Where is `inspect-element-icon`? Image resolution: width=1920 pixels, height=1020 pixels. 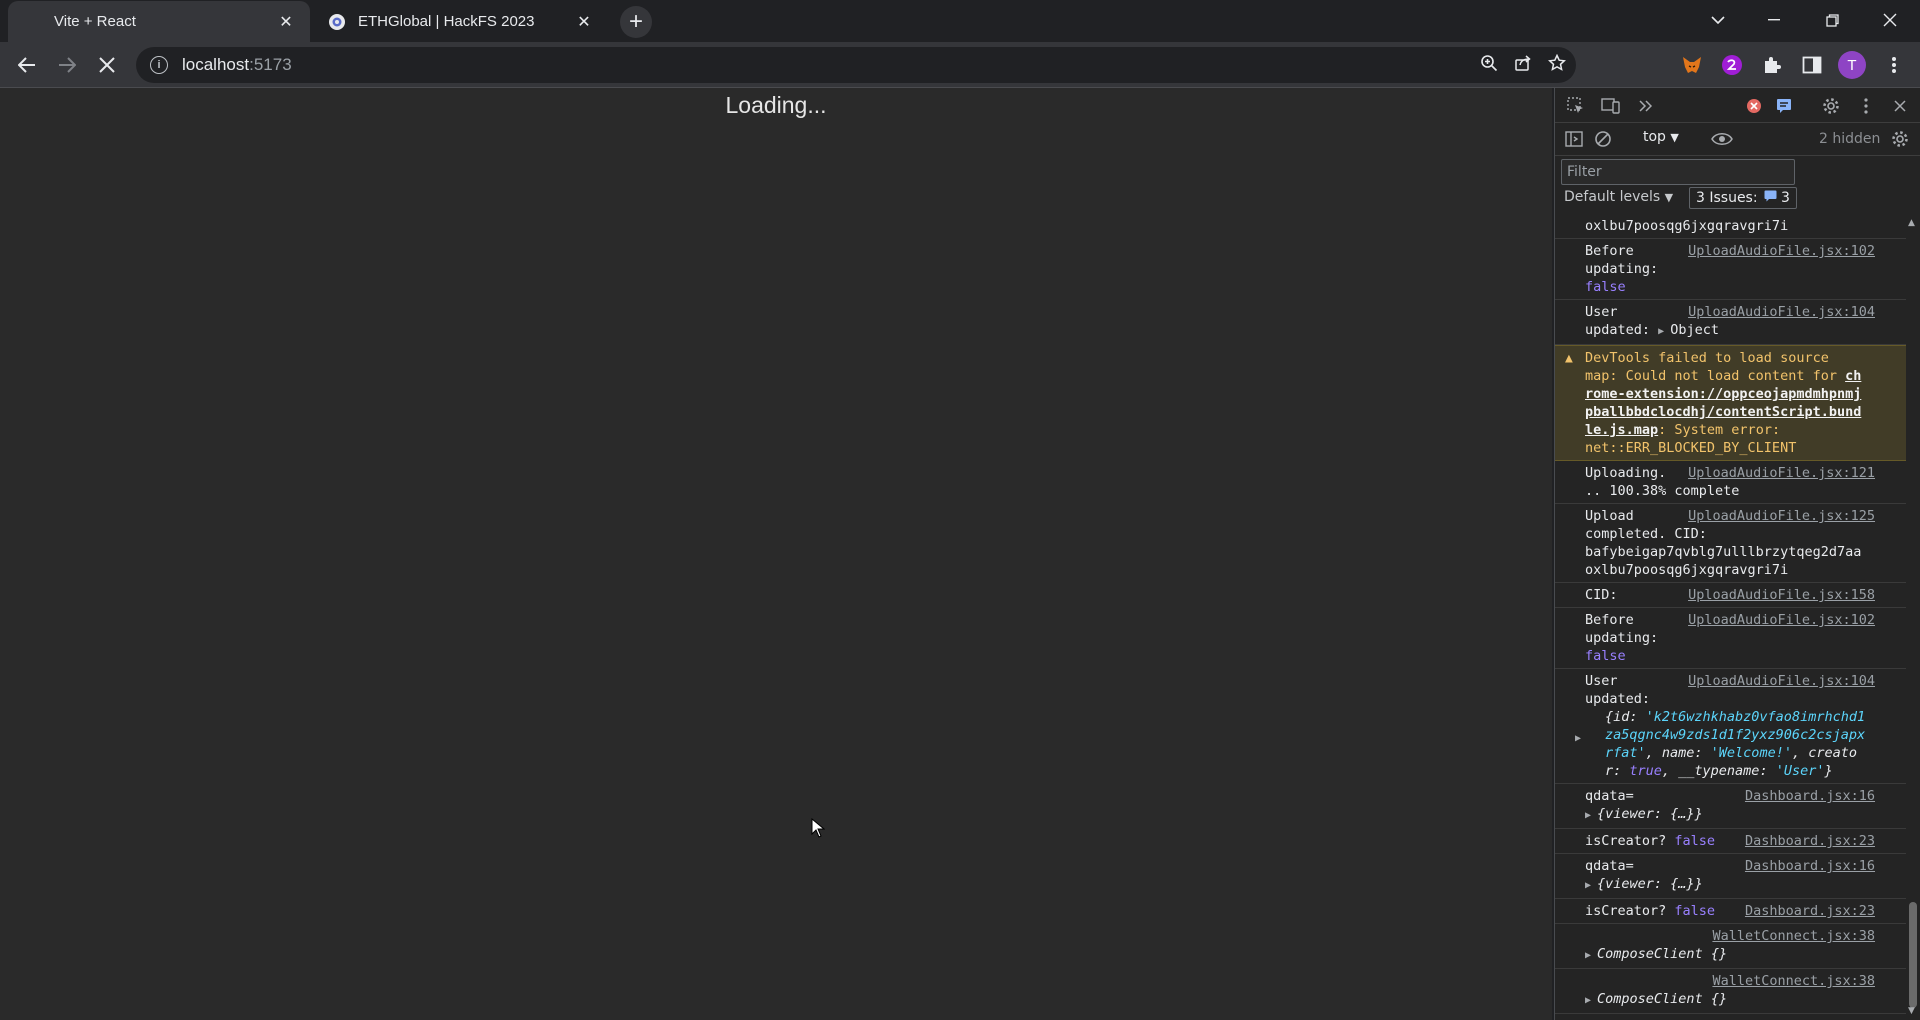
inspect-element-icon is located at coordinates (1576, 106).